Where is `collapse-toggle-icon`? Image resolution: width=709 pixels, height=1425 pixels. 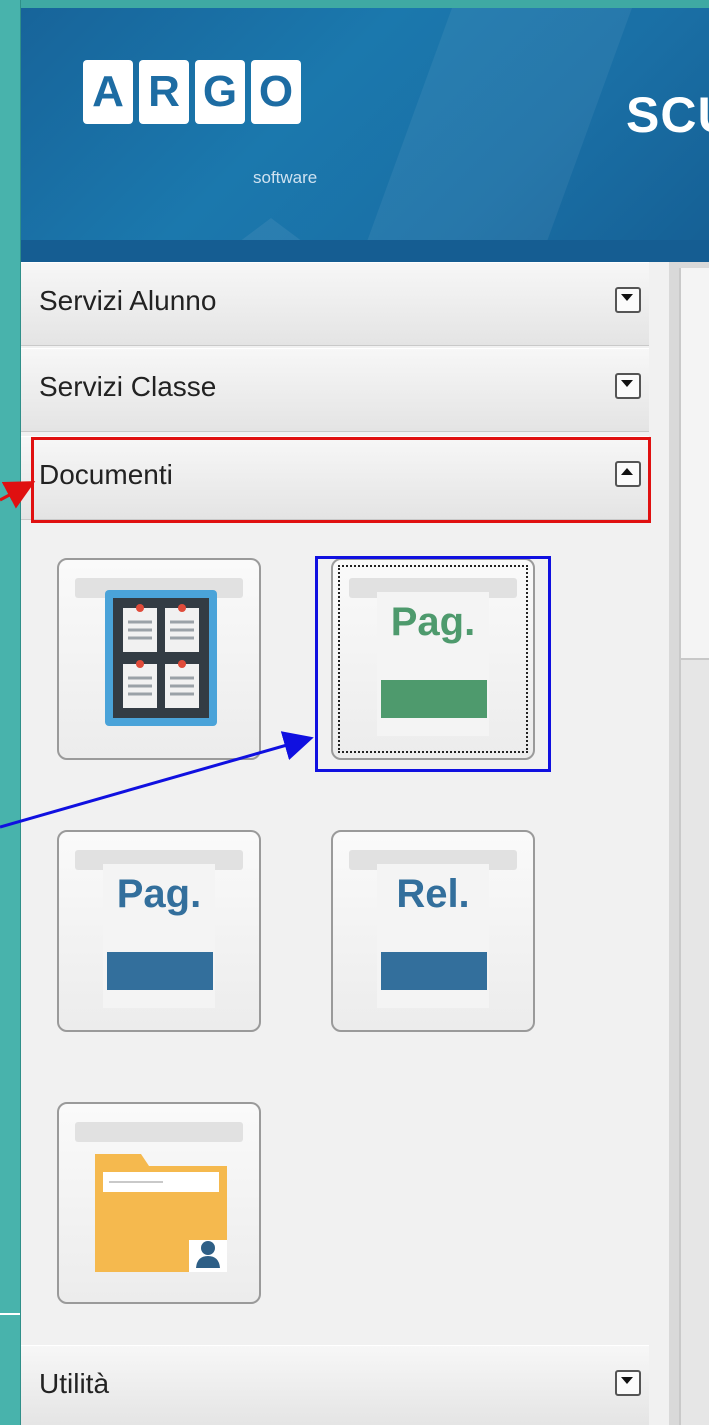 collapse-toggle-icon is located at coordinates (628, 474).